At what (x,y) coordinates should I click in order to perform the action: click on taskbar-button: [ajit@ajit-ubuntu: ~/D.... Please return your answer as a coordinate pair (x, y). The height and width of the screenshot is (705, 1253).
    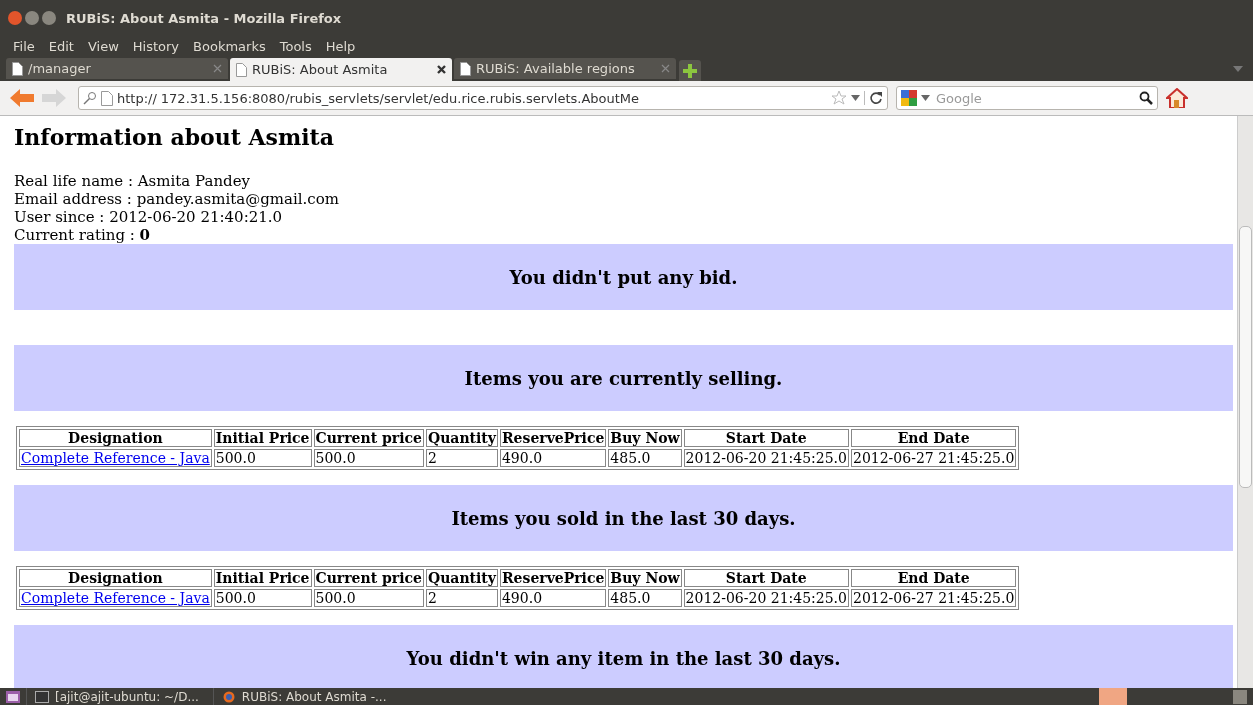
    Looking at the image, I should click on (116, 696).